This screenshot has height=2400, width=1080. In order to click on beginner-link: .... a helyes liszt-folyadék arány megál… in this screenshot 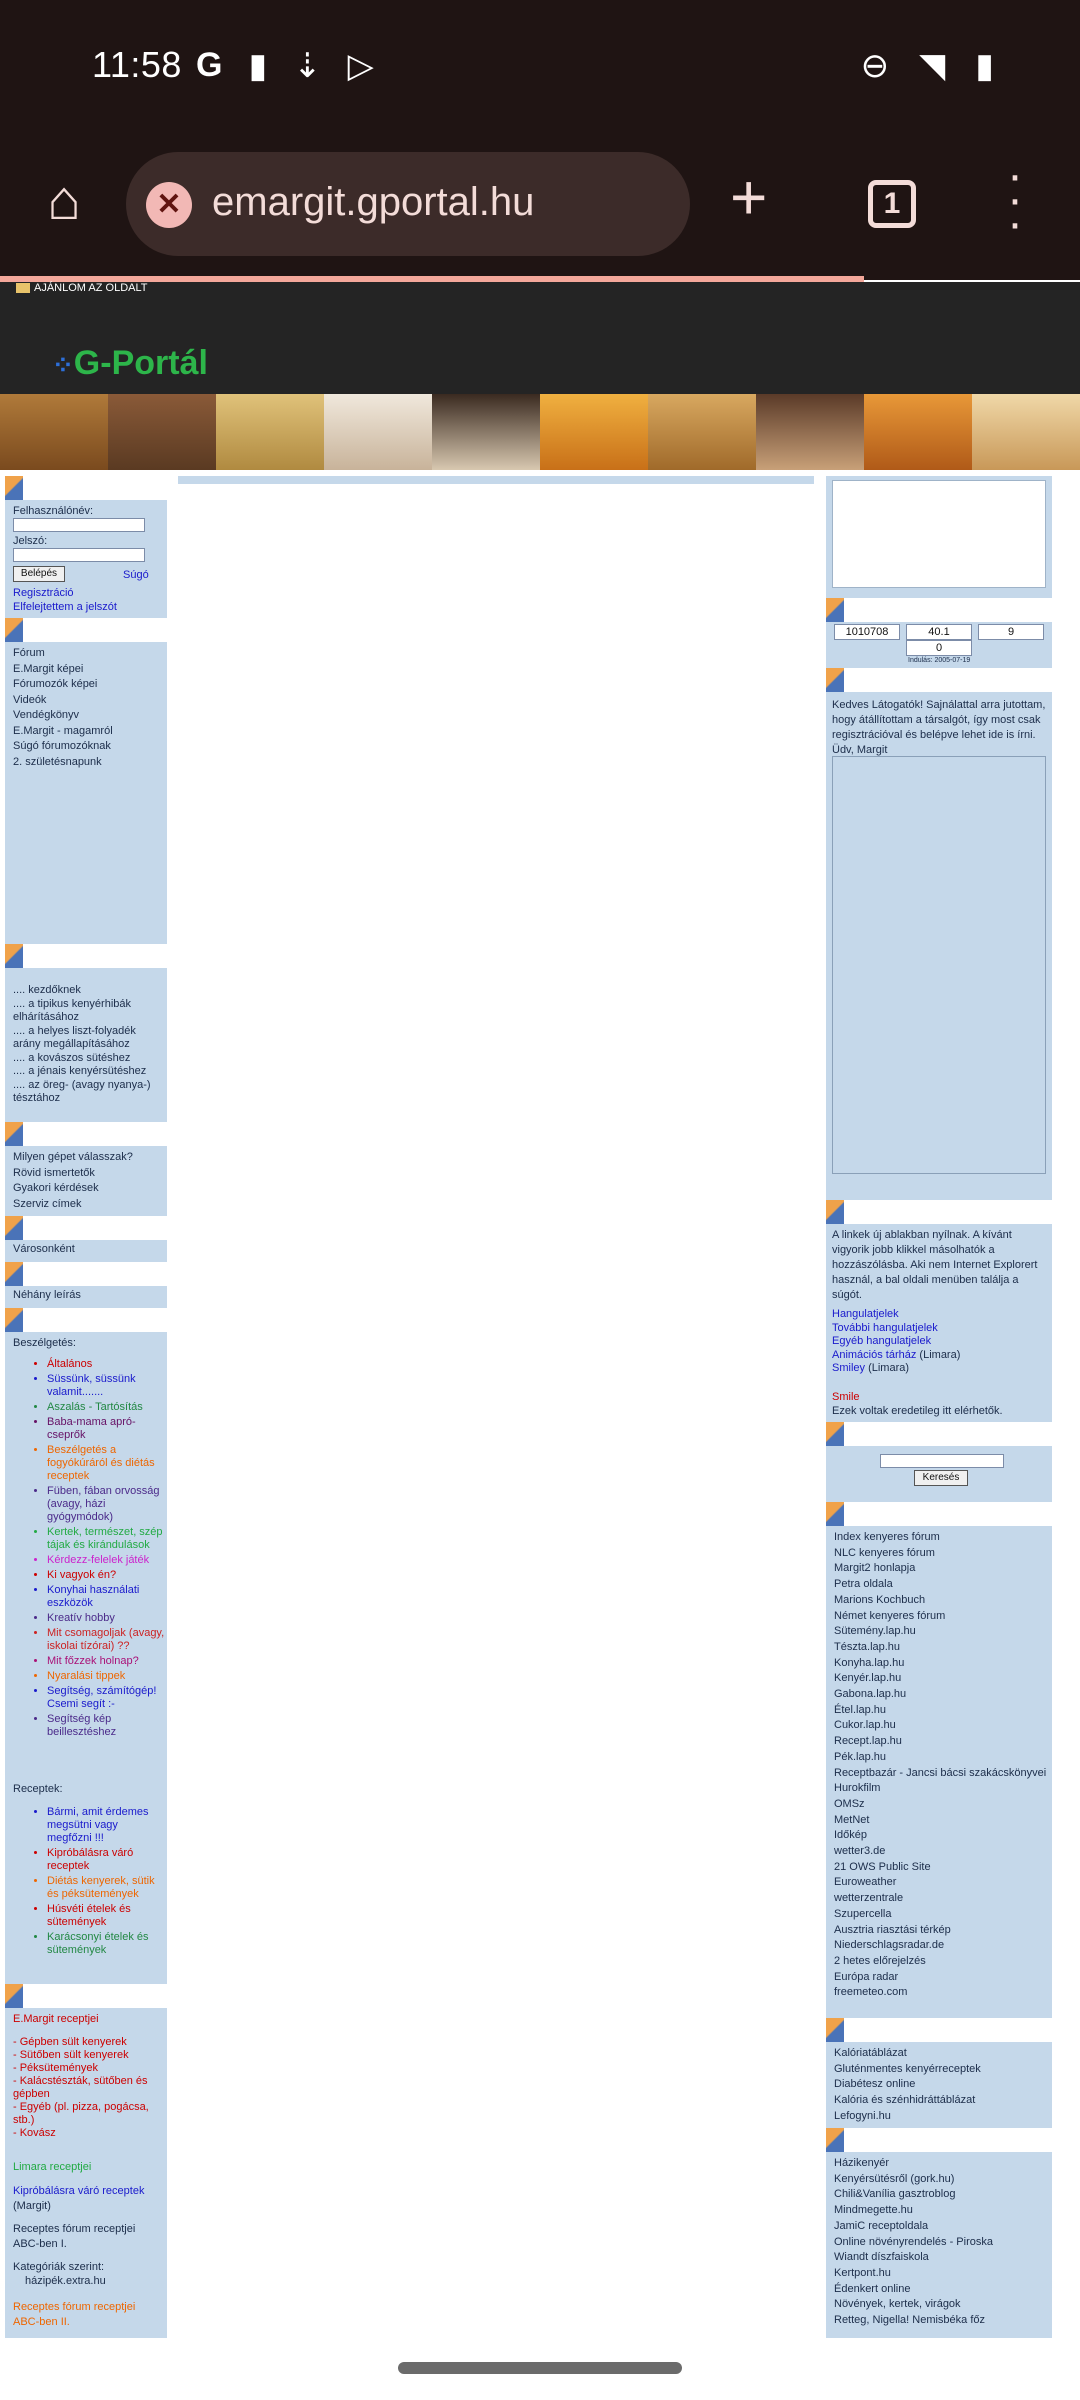, I will do `click(88, 1038)`.